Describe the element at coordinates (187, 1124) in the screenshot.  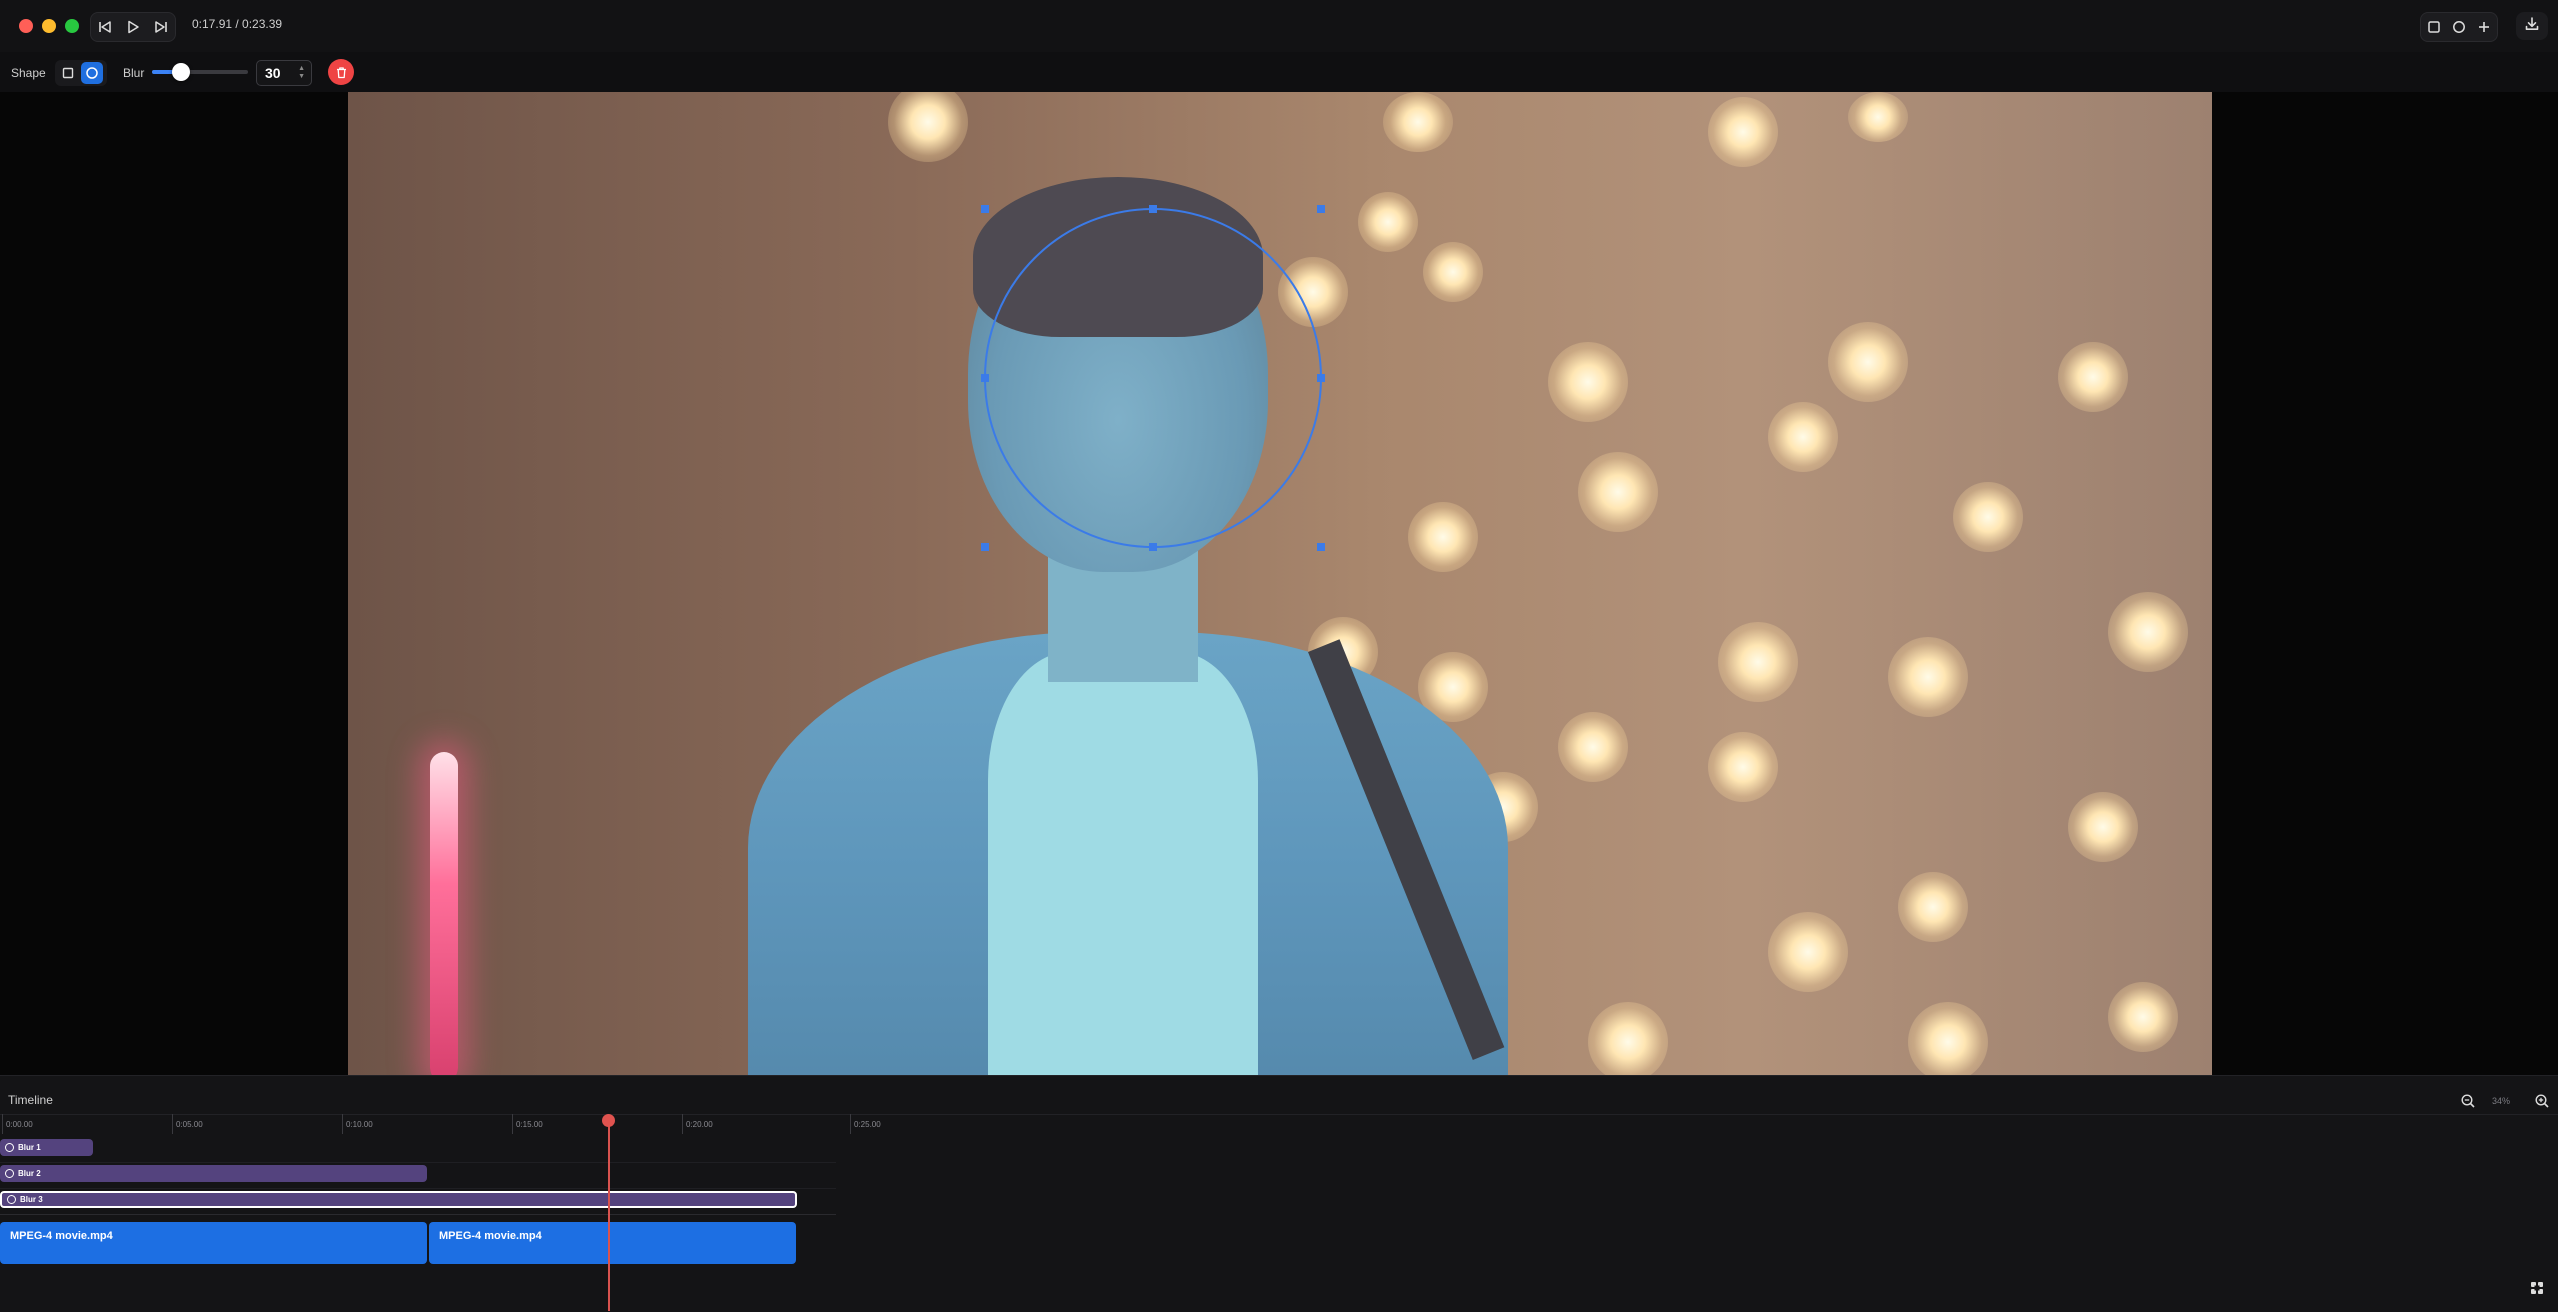
I see `ruler-tick: 0:05.00` at that location.